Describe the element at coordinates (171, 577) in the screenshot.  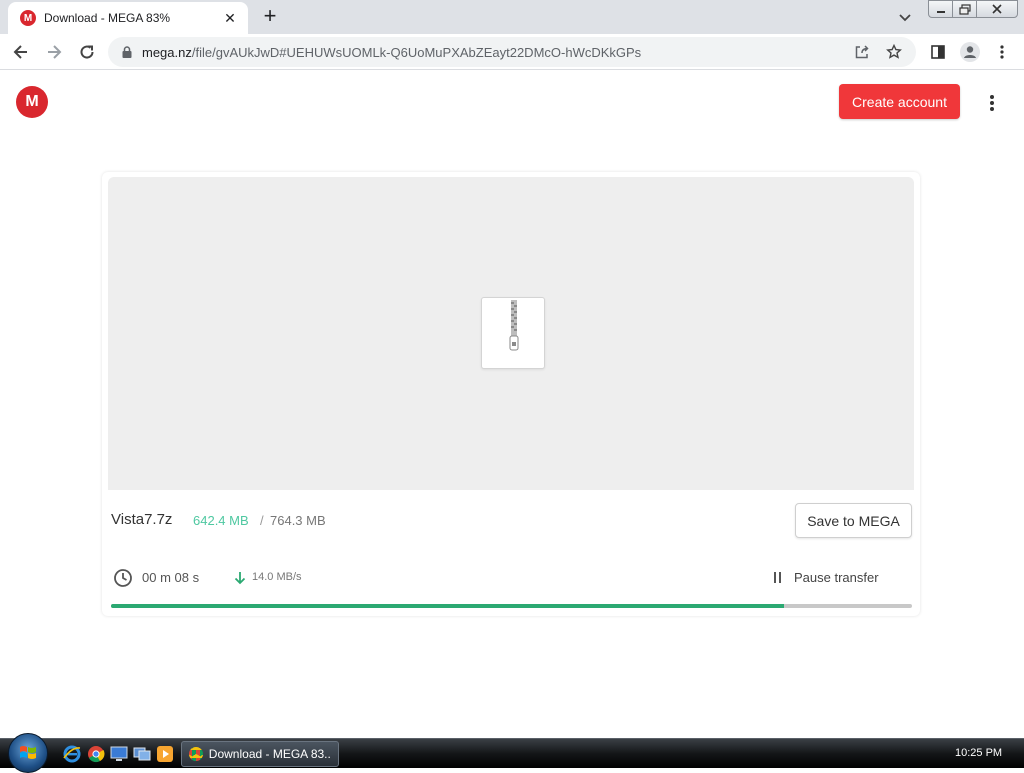
I see `time-remaining: 00 m 08 s` at that location.